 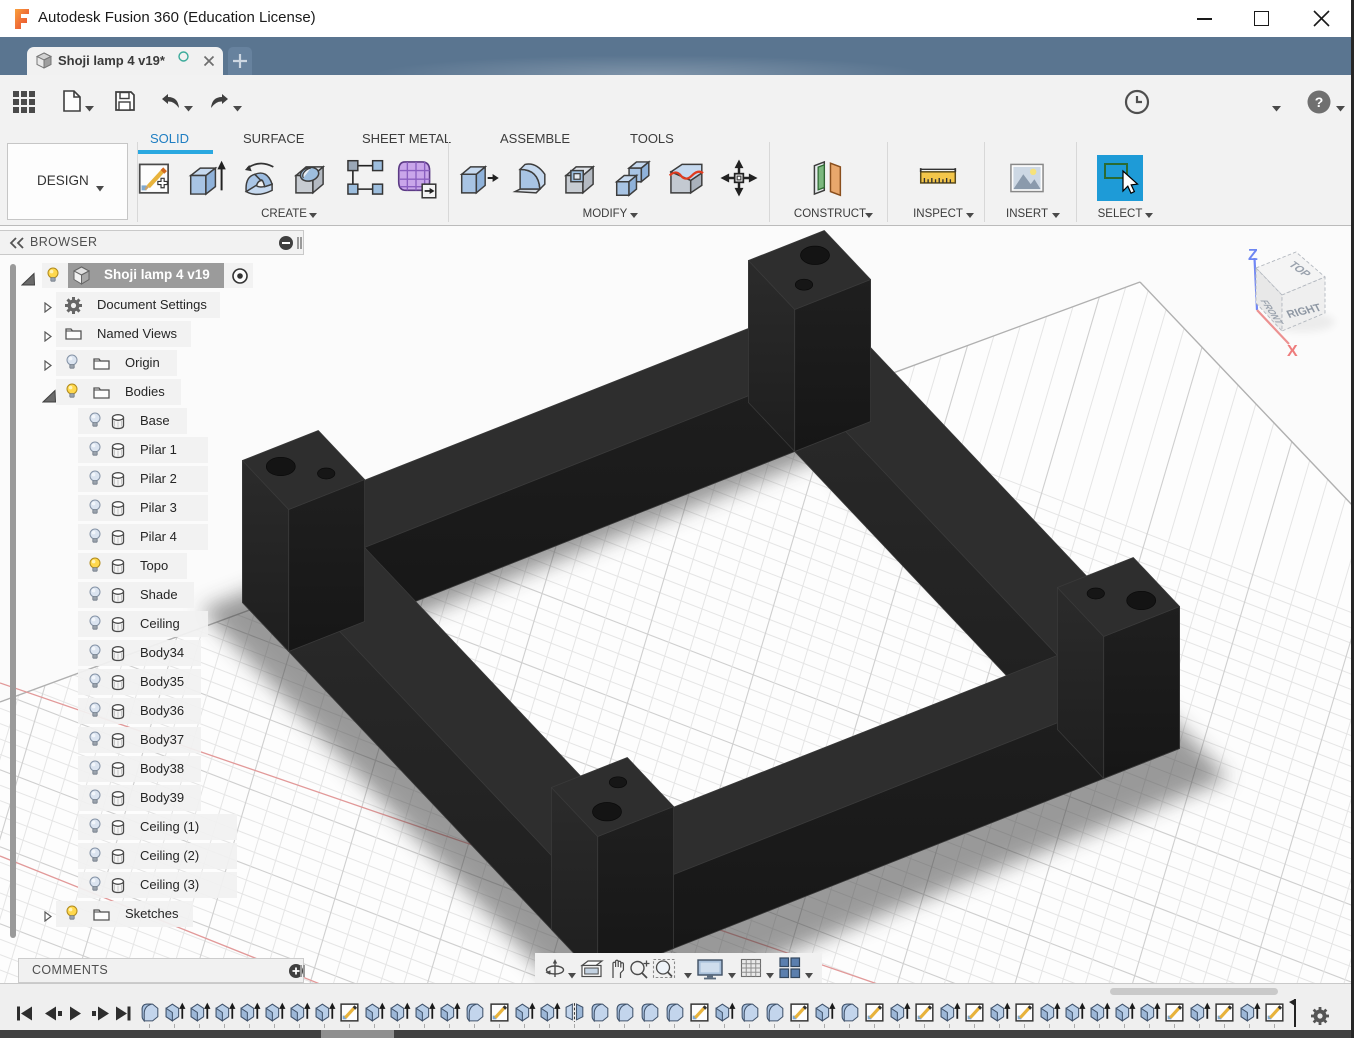 What do you see at coordinates (1292, 351) in the screenshot?
I see `svg-text: X` at bounding box center [1292, 351].